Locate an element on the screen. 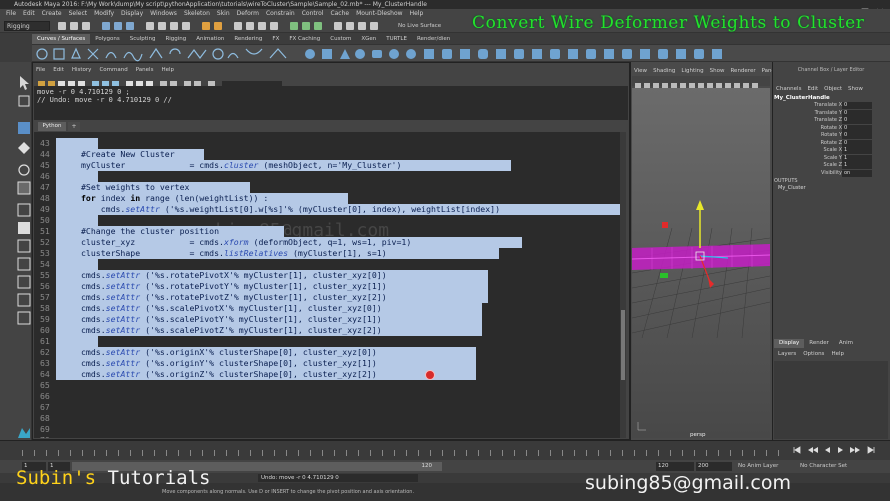 The width and height of the screenshot is (890, 501). script-menu-help: Help is located at coordinates (167, 70).